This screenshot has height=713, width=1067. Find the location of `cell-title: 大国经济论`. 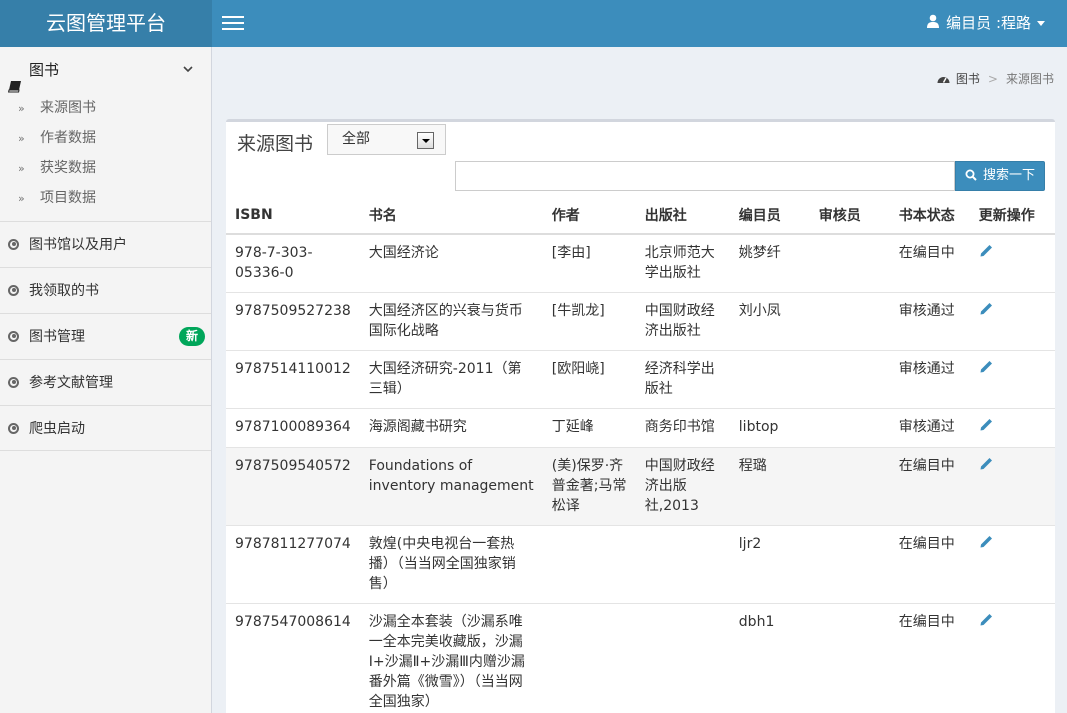

cell-title: 大国经济论 is located at coordinates (451, 263).